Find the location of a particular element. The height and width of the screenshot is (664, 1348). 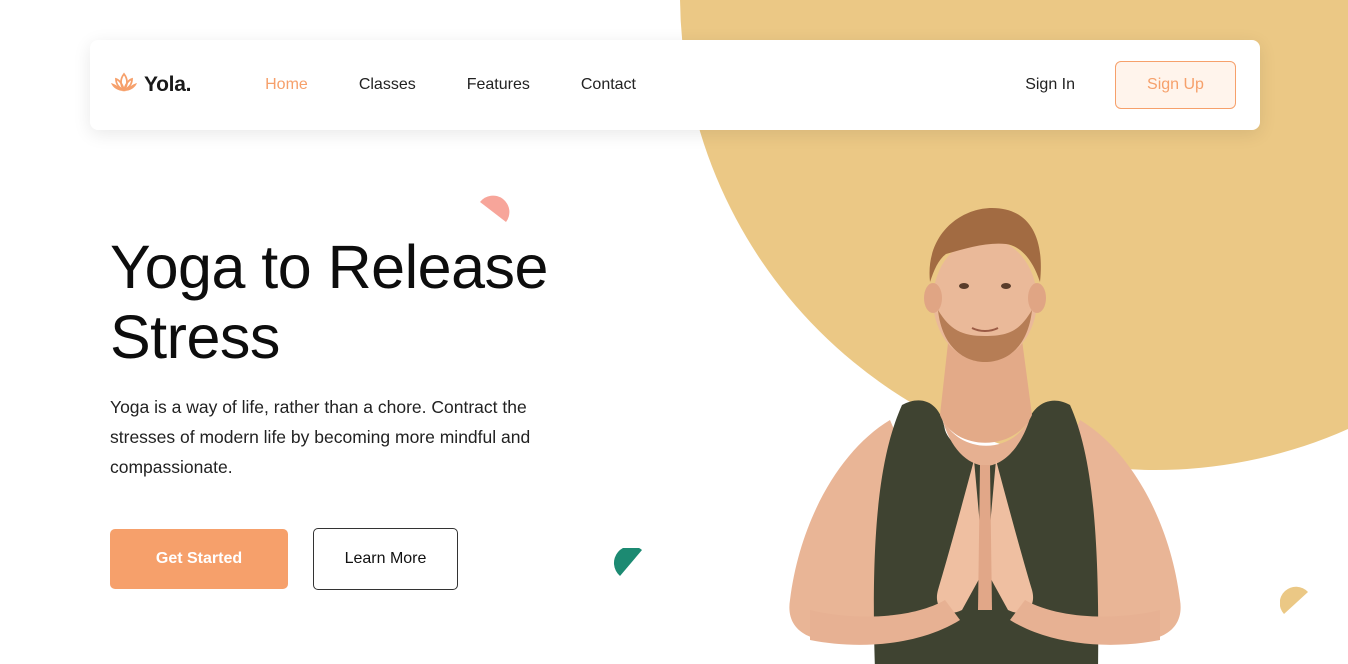

nav-link-features: Features is located at coordinates (498, 85).